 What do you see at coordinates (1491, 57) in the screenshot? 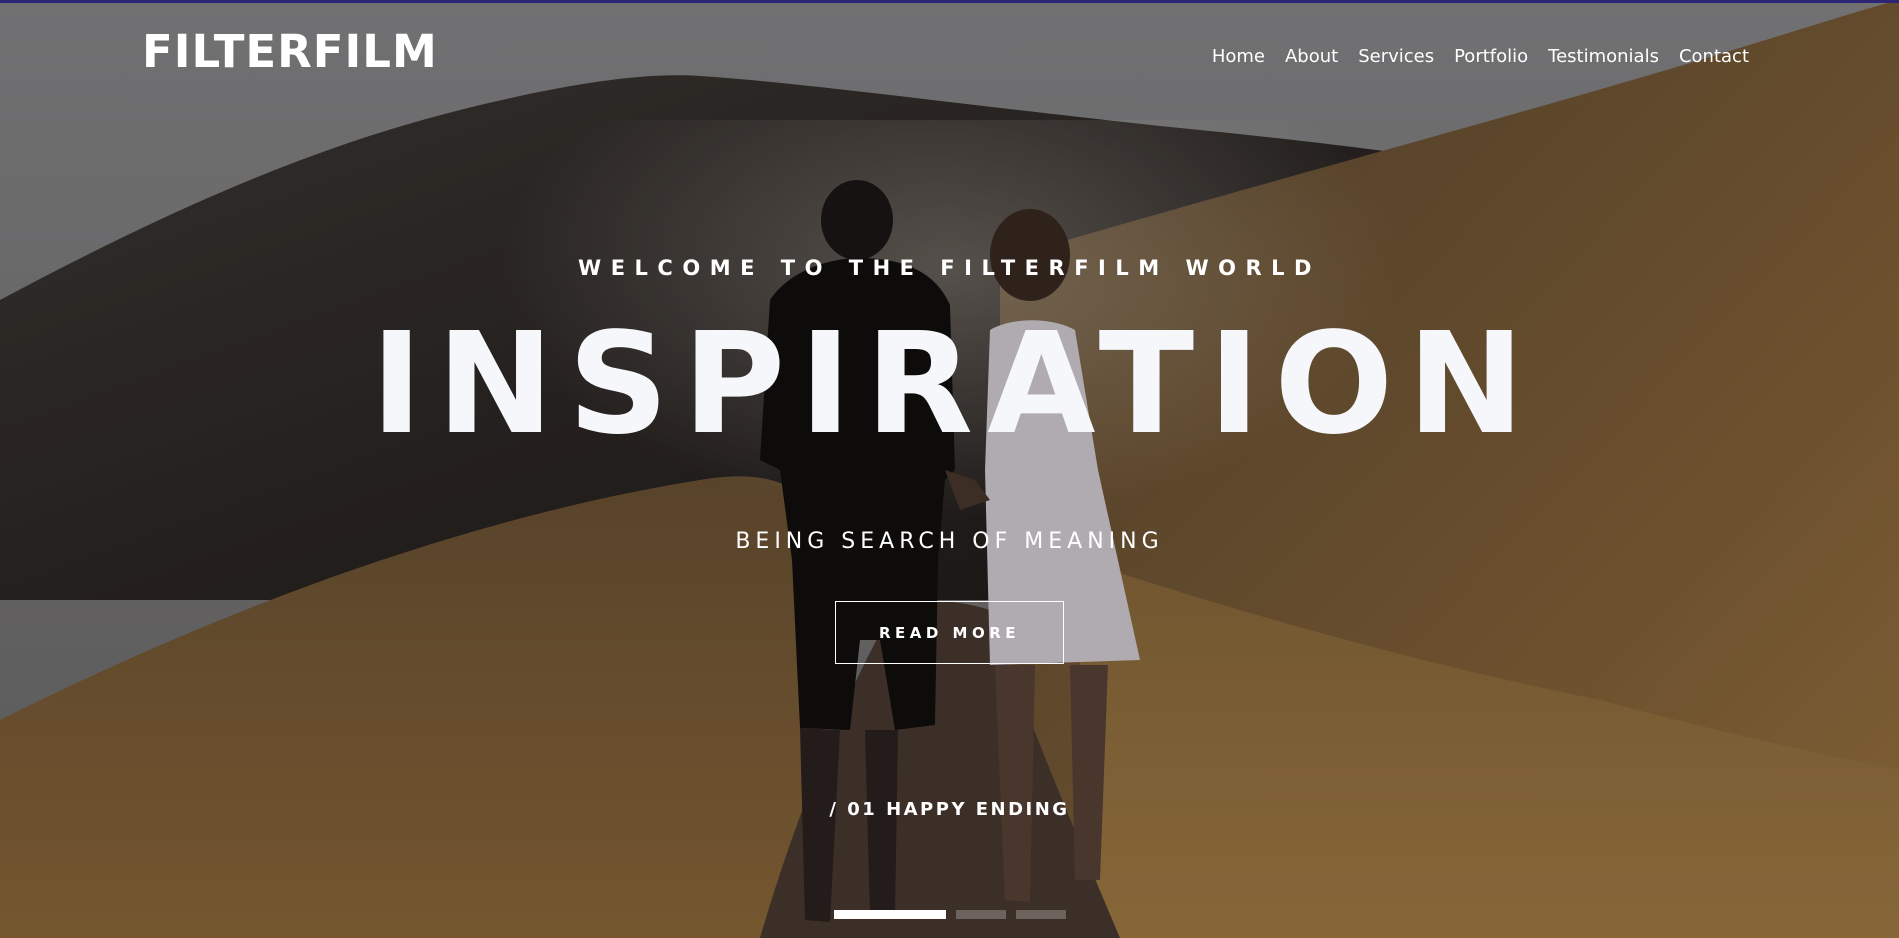
I see `nav-portfolio: Portfolio` at bounding box center [1491, 57].